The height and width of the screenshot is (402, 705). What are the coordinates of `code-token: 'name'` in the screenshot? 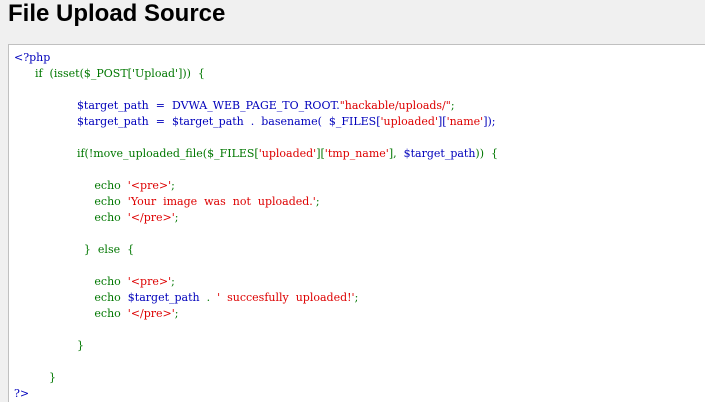 It's located at (465, 121).